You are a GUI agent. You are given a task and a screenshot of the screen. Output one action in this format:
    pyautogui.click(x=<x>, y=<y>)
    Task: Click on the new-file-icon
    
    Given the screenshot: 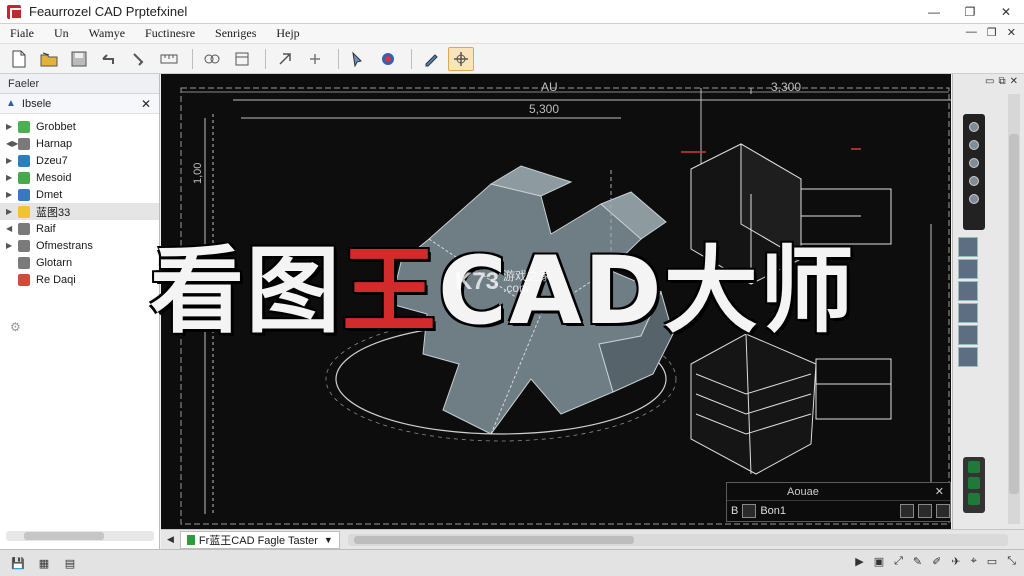 What is the action you would take?
    pyautogui.click(x=19, y=58)
    